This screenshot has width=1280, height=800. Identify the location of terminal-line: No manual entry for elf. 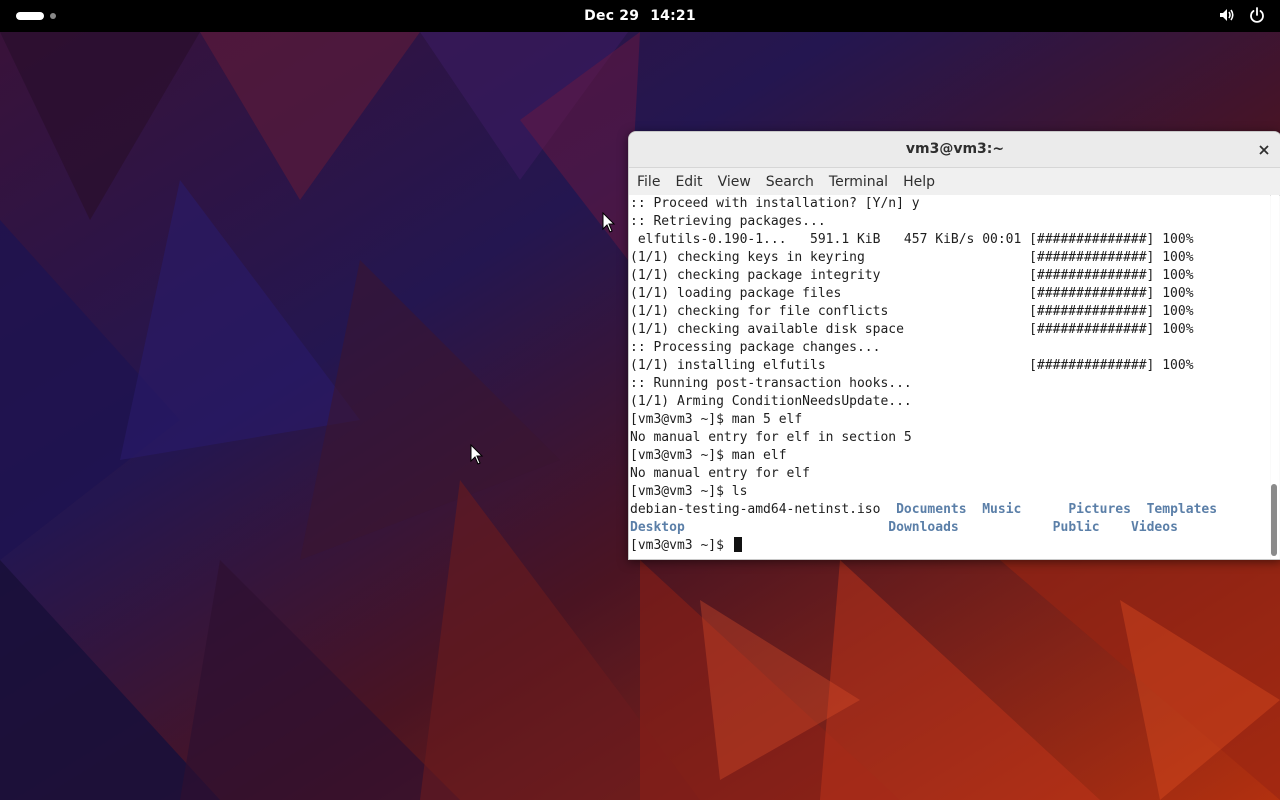
(720, 473).